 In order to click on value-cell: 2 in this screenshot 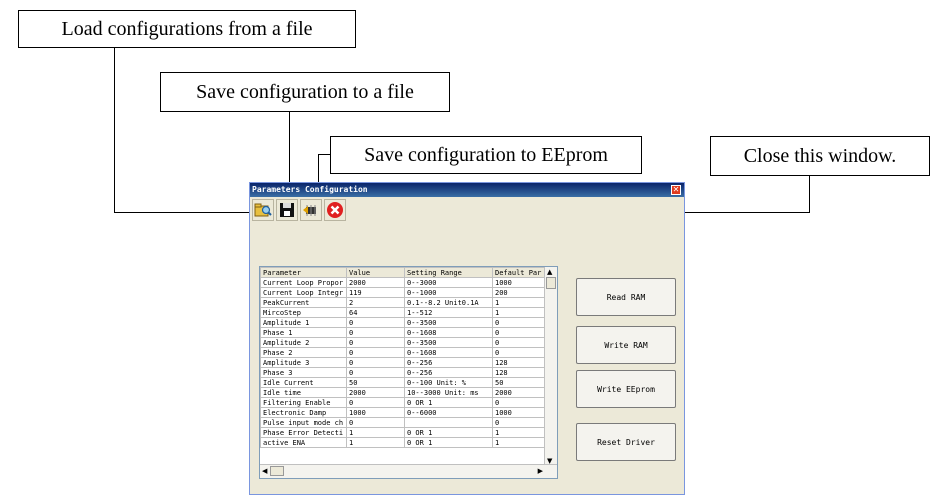, I will do `click(375, 302)`.